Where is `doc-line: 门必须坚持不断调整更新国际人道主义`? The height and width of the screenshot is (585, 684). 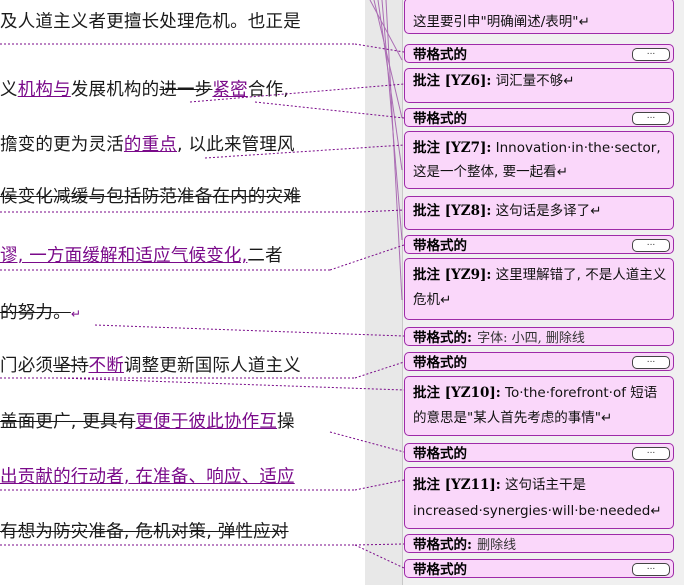 doc-line: 门必须坚持不断调整更新国际人道主义 is located at coordinates (150, 364).